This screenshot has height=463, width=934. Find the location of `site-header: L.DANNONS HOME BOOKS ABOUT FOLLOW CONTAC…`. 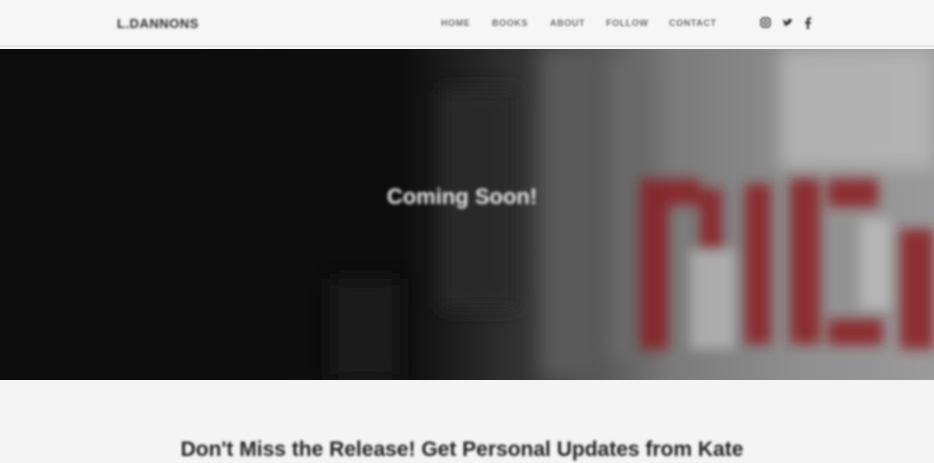

site-header: L.DANNONS HOME BOOKS ABOUT FOLLOW CONTAC… is located at coordinates (467, 23).